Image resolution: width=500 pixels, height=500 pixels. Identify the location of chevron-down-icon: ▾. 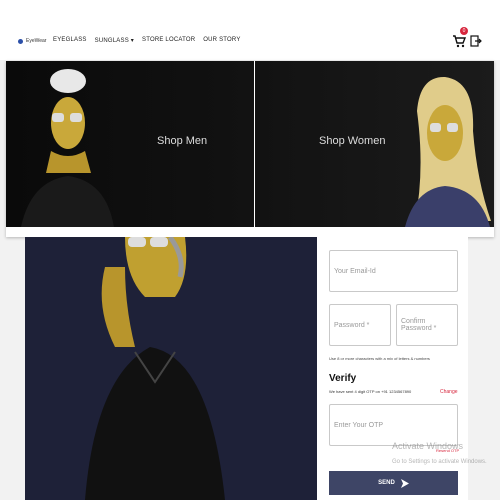
(132, 41).